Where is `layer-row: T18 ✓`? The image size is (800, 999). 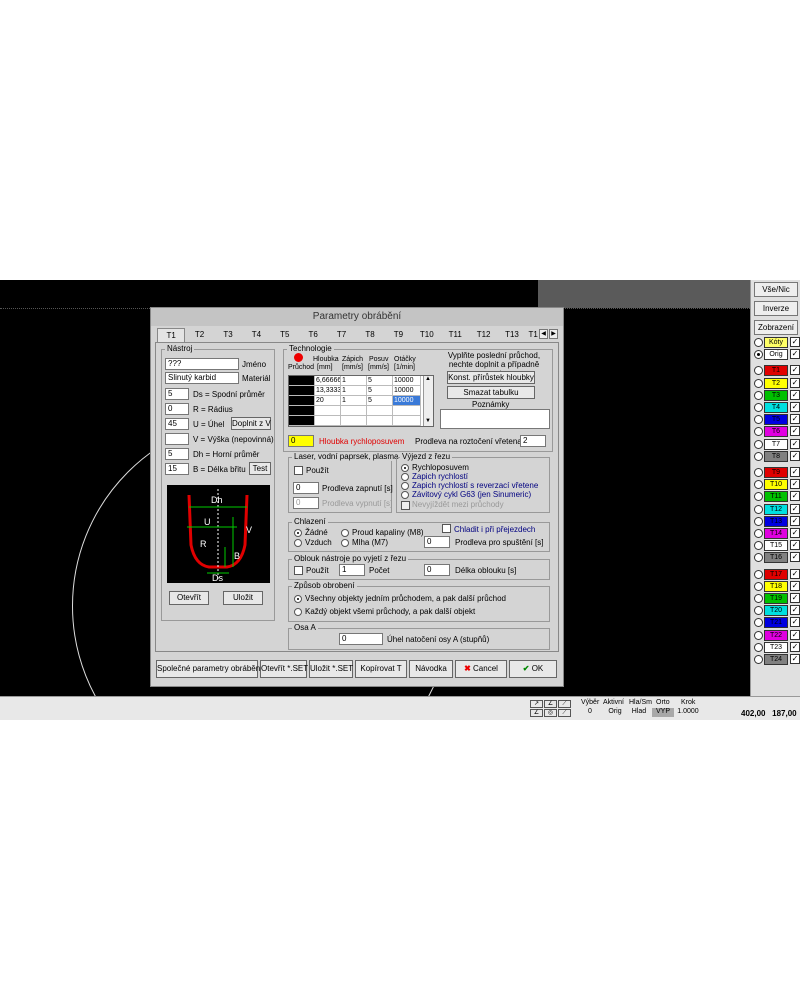 layer-row: T18 ✓ is located at coordinates (777, 586).